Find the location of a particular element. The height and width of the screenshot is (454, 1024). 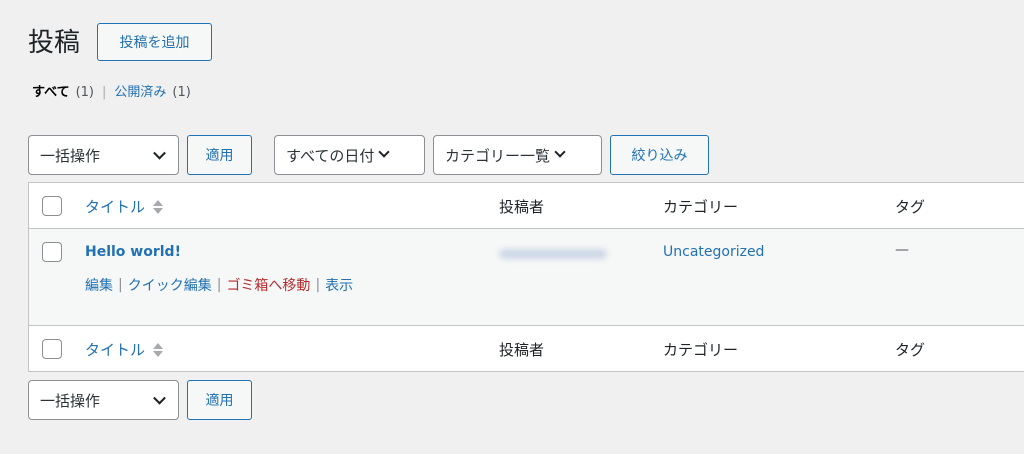

trash-link: ゴミ箱へ移動 is located at coordinates (268, 285).